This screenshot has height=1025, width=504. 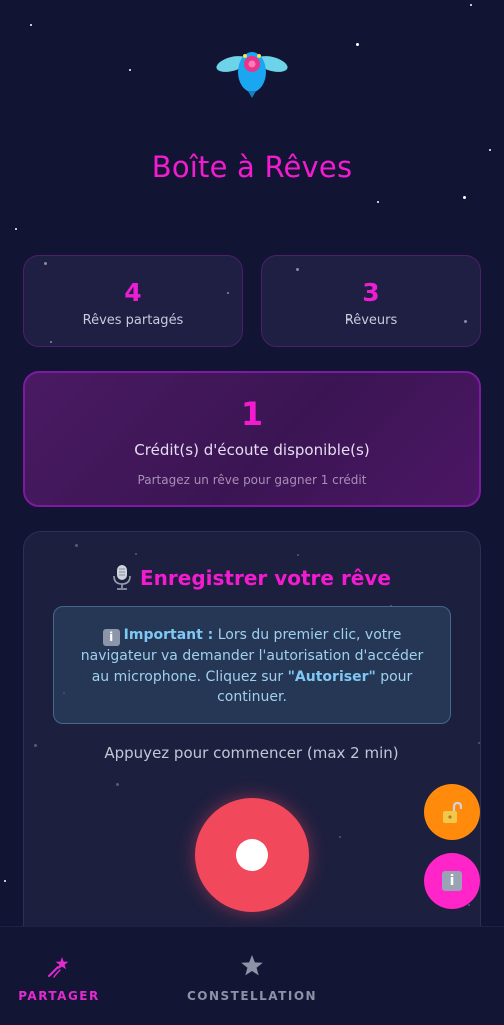 I want to click on stat-label: Rêveurs, so click(x=371, y=320).